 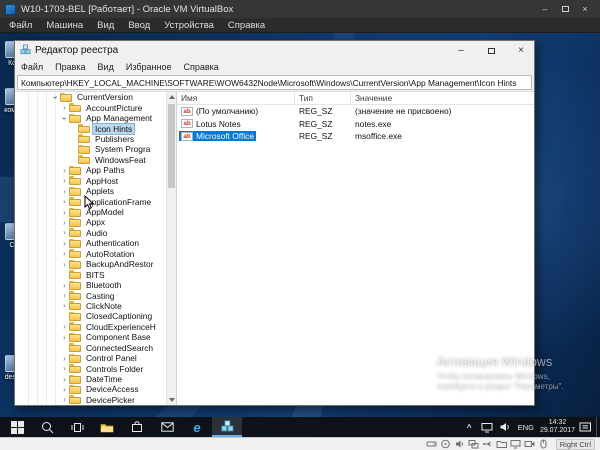 I want to click on tree-item: › ApplicationFrame, so click(x=95, y=201).